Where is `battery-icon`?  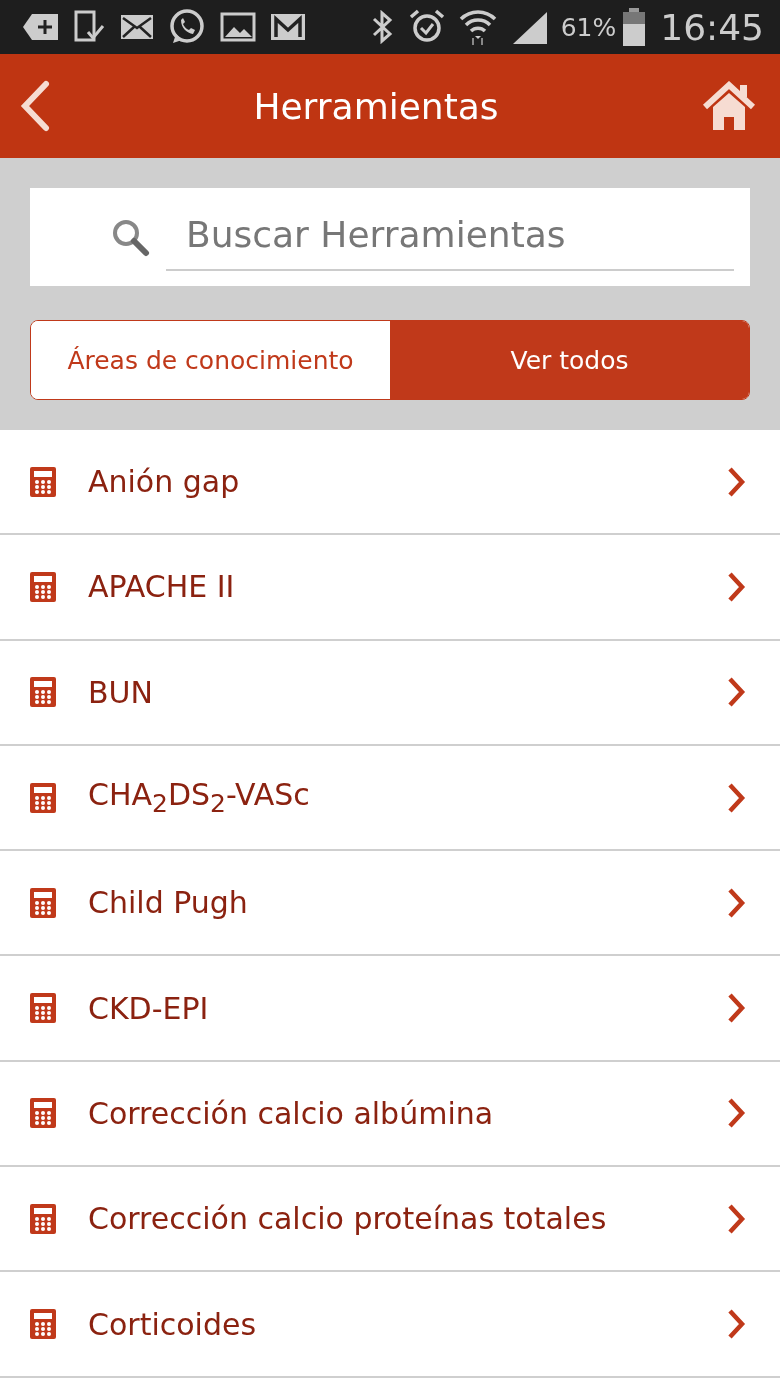
battery-icon is located at coordinates (634, 27).